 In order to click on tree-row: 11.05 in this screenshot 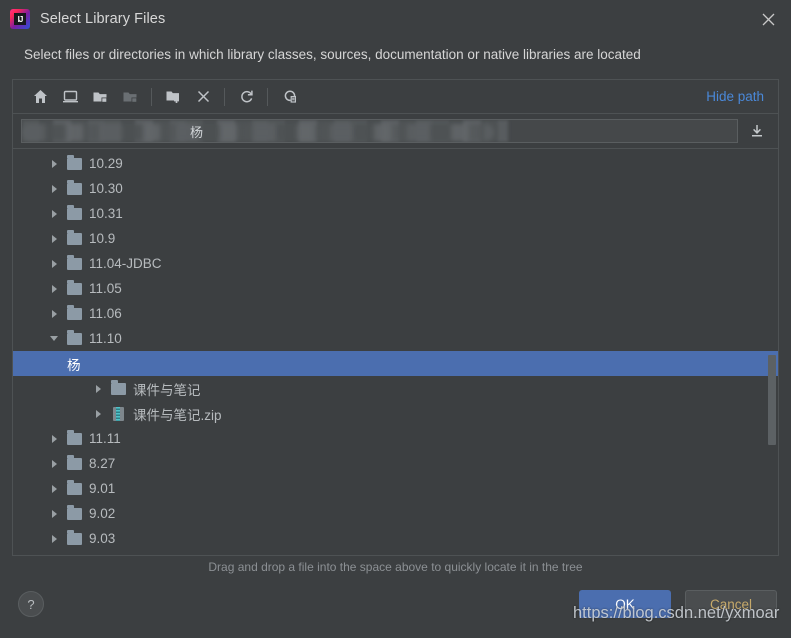, I will do `click(395, 288)`.